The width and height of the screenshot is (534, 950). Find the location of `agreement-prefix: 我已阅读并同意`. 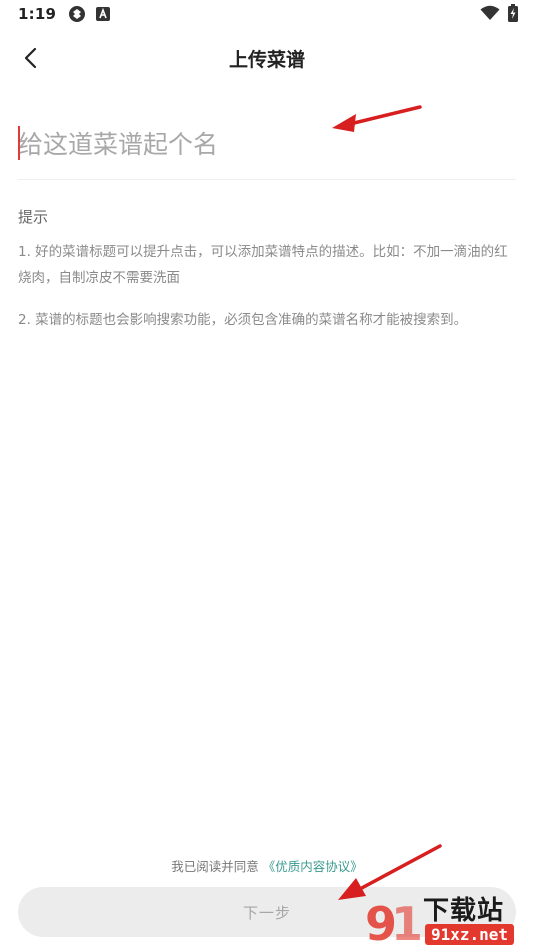

agreement-prefix: 我已阅读并同意 is located at coordinates (215, 866).